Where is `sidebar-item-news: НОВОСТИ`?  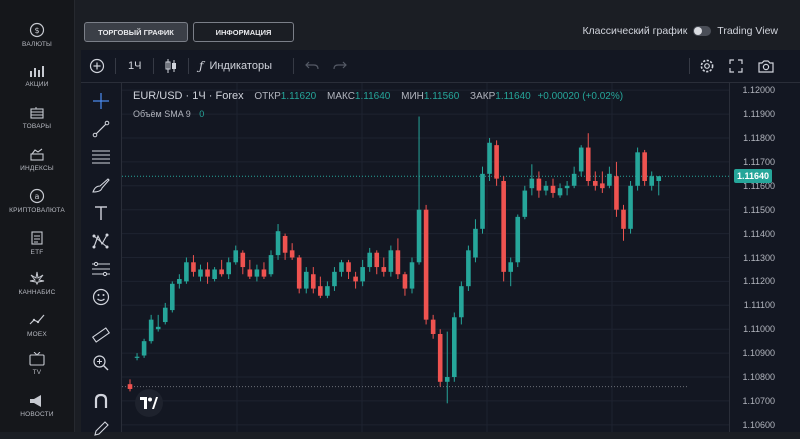 sidebar-item-news: НОВОСТИ is located at coordinates (37, 406).